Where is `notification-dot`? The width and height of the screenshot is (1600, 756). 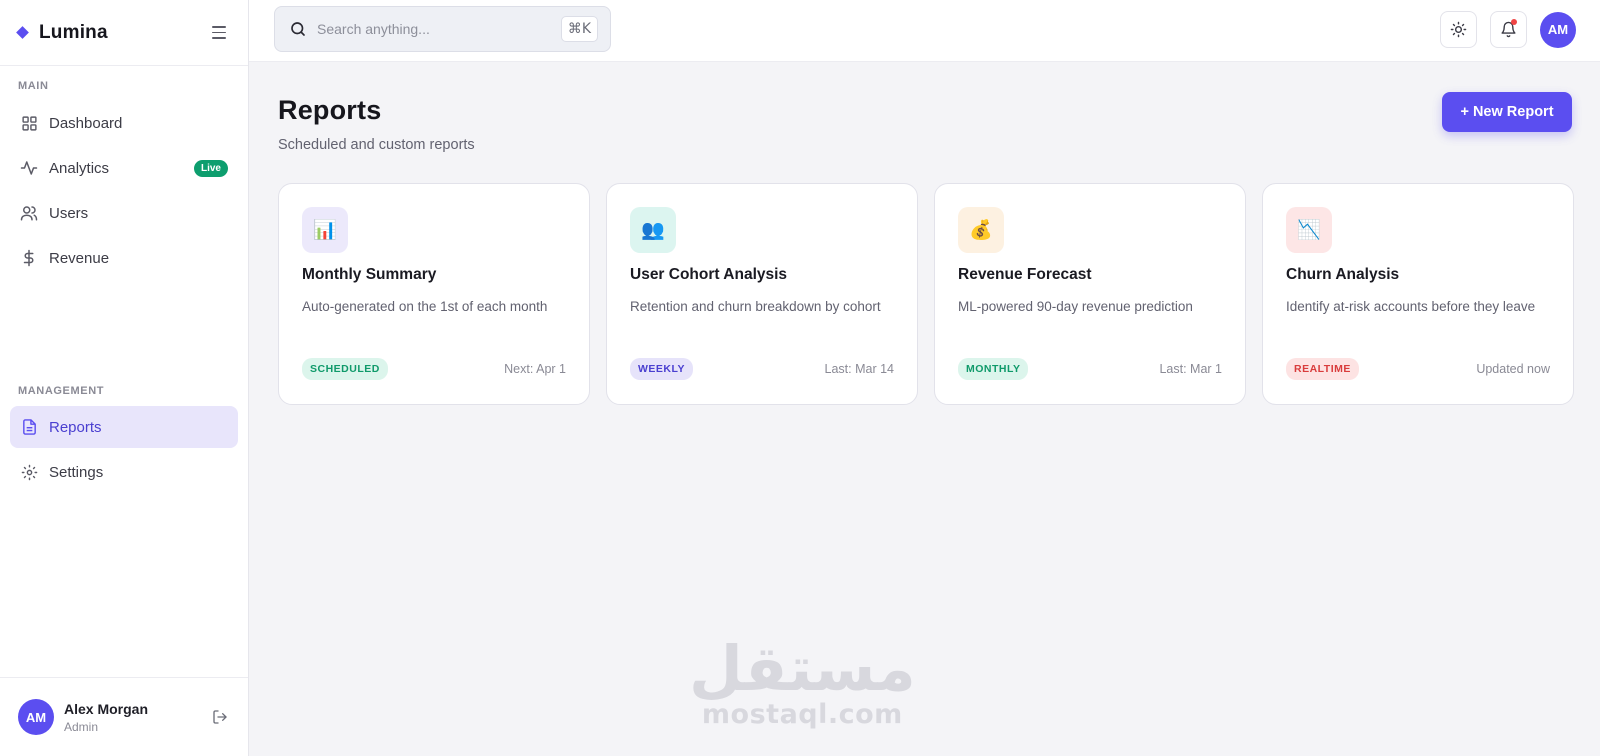
notification-dot is located at coordinates (1514, 22).